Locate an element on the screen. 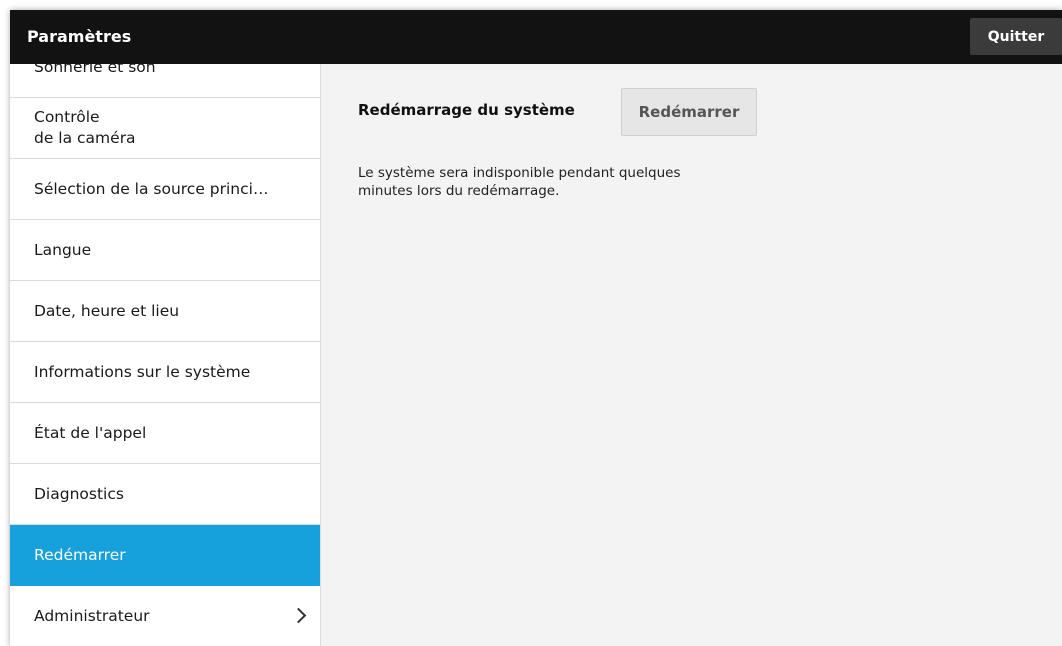  top-bar: Paramètres Quitter is located at coordinates (536, 37).